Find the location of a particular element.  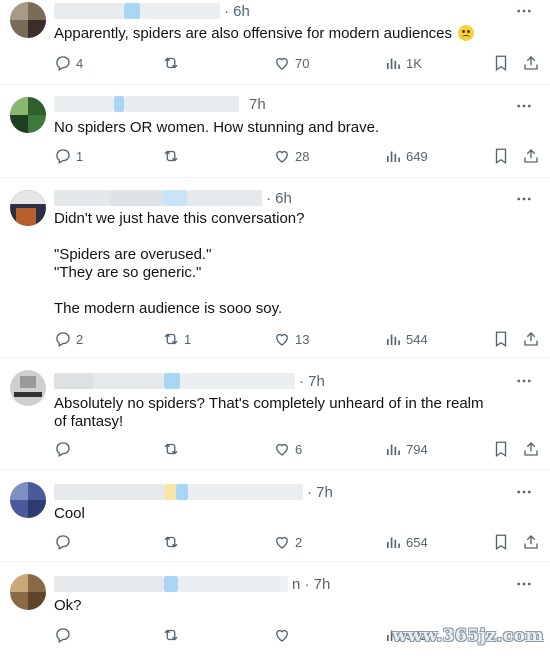

post-time: n · 7h is located at coordinates (311, 584).